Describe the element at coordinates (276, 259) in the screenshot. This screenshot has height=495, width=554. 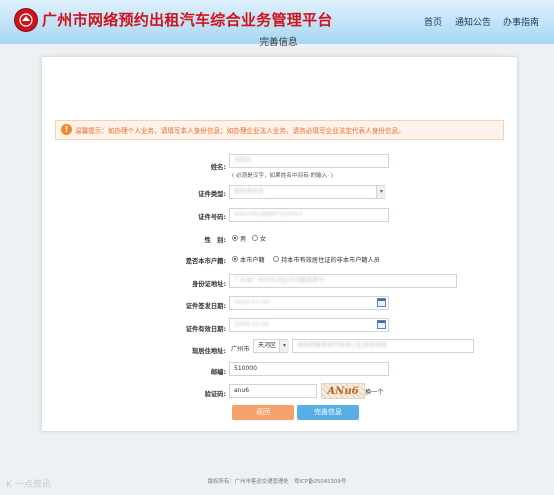
I see `nonlocal-resident-radio` at that location.